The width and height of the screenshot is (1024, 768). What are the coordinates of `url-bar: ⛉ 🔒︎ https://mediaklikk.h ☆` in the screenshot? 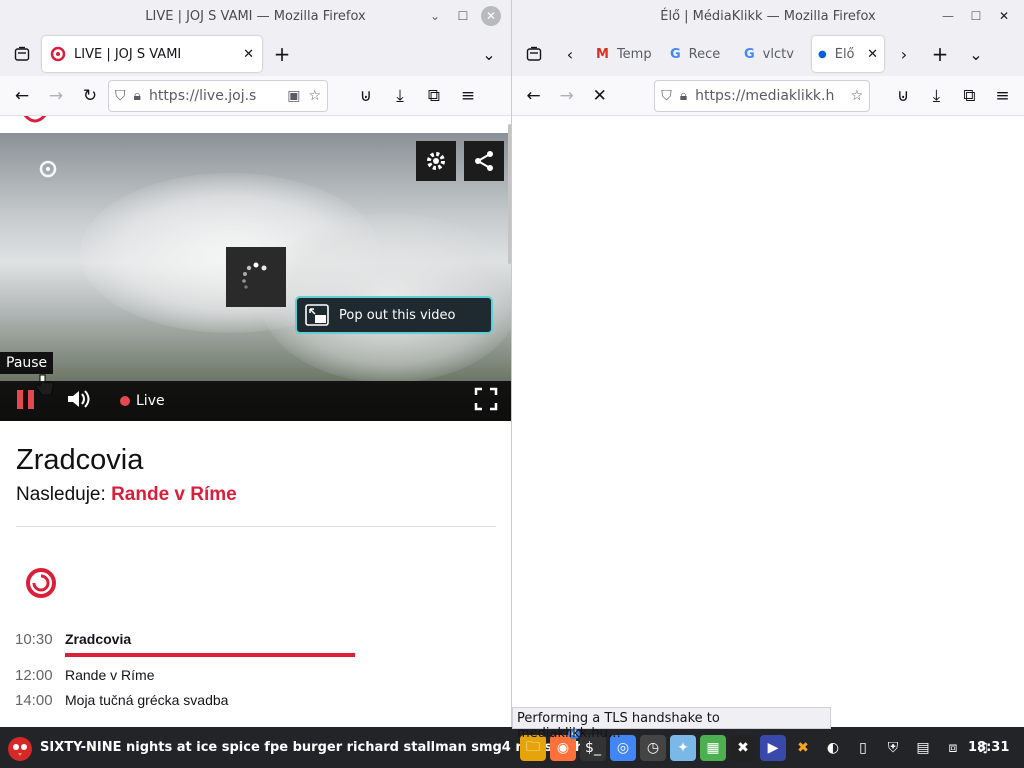 It's located at (762, 95).